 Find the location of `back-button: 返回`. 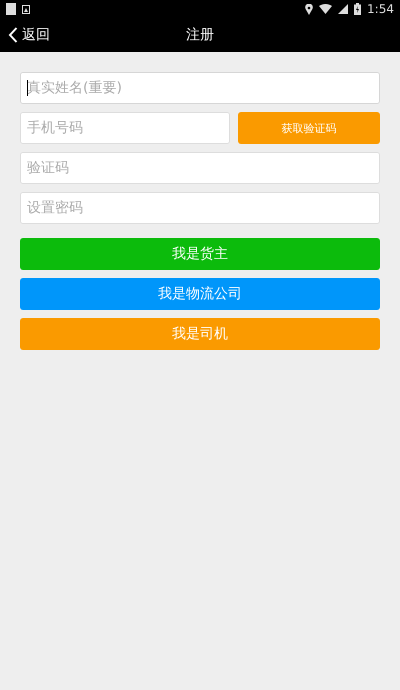

back-button: 返回 is located at coordinates (29, 35).